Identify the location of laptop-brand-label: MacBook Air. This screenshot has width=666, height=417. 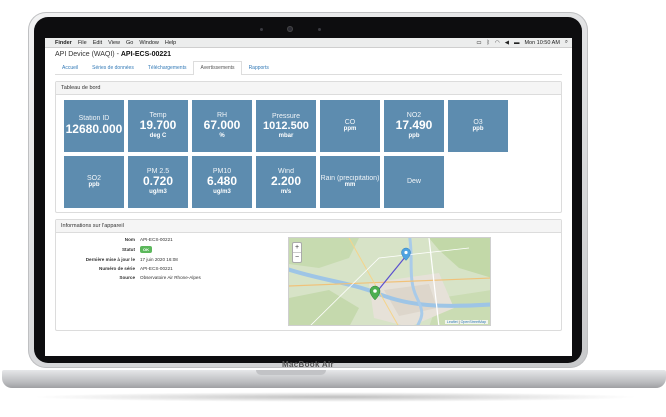
(308, 364).